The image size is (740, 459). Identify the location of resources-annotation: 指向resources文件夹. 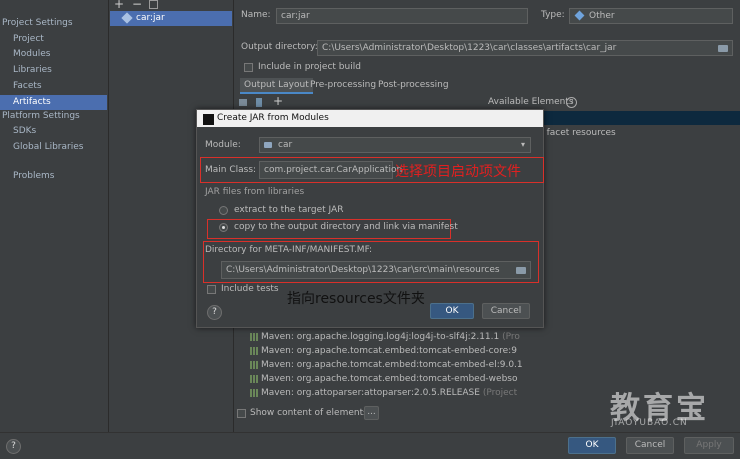
(356, 299).